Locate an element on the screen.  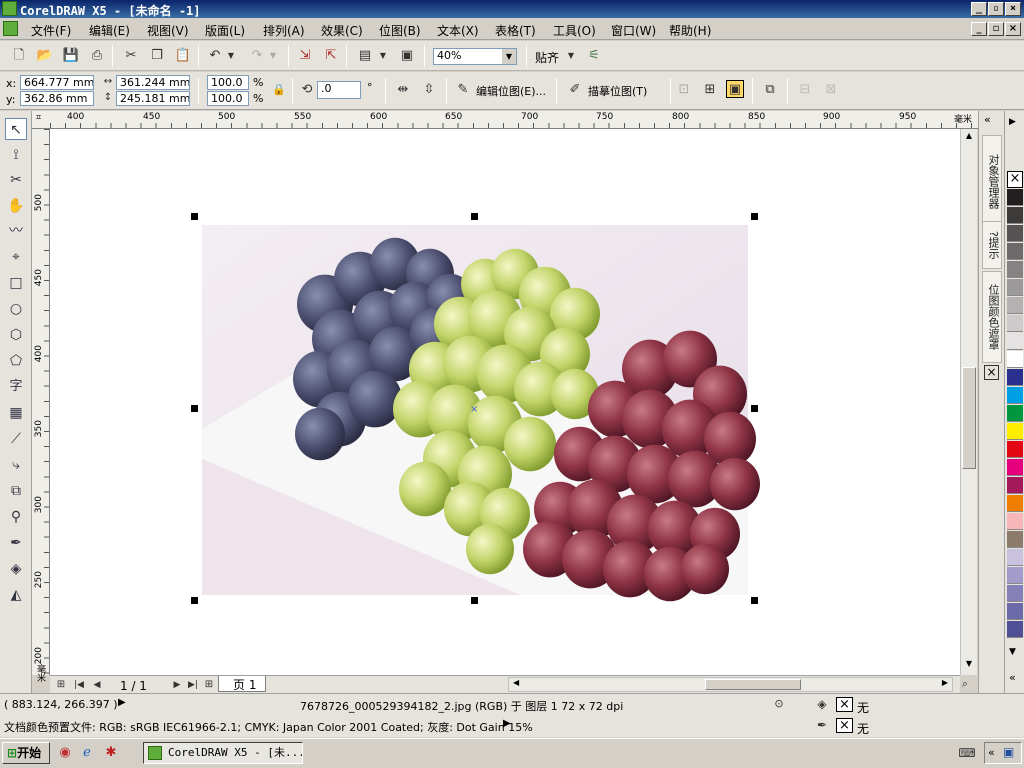
prev-page-icon: ◀ is located at coordinates (97, 685).